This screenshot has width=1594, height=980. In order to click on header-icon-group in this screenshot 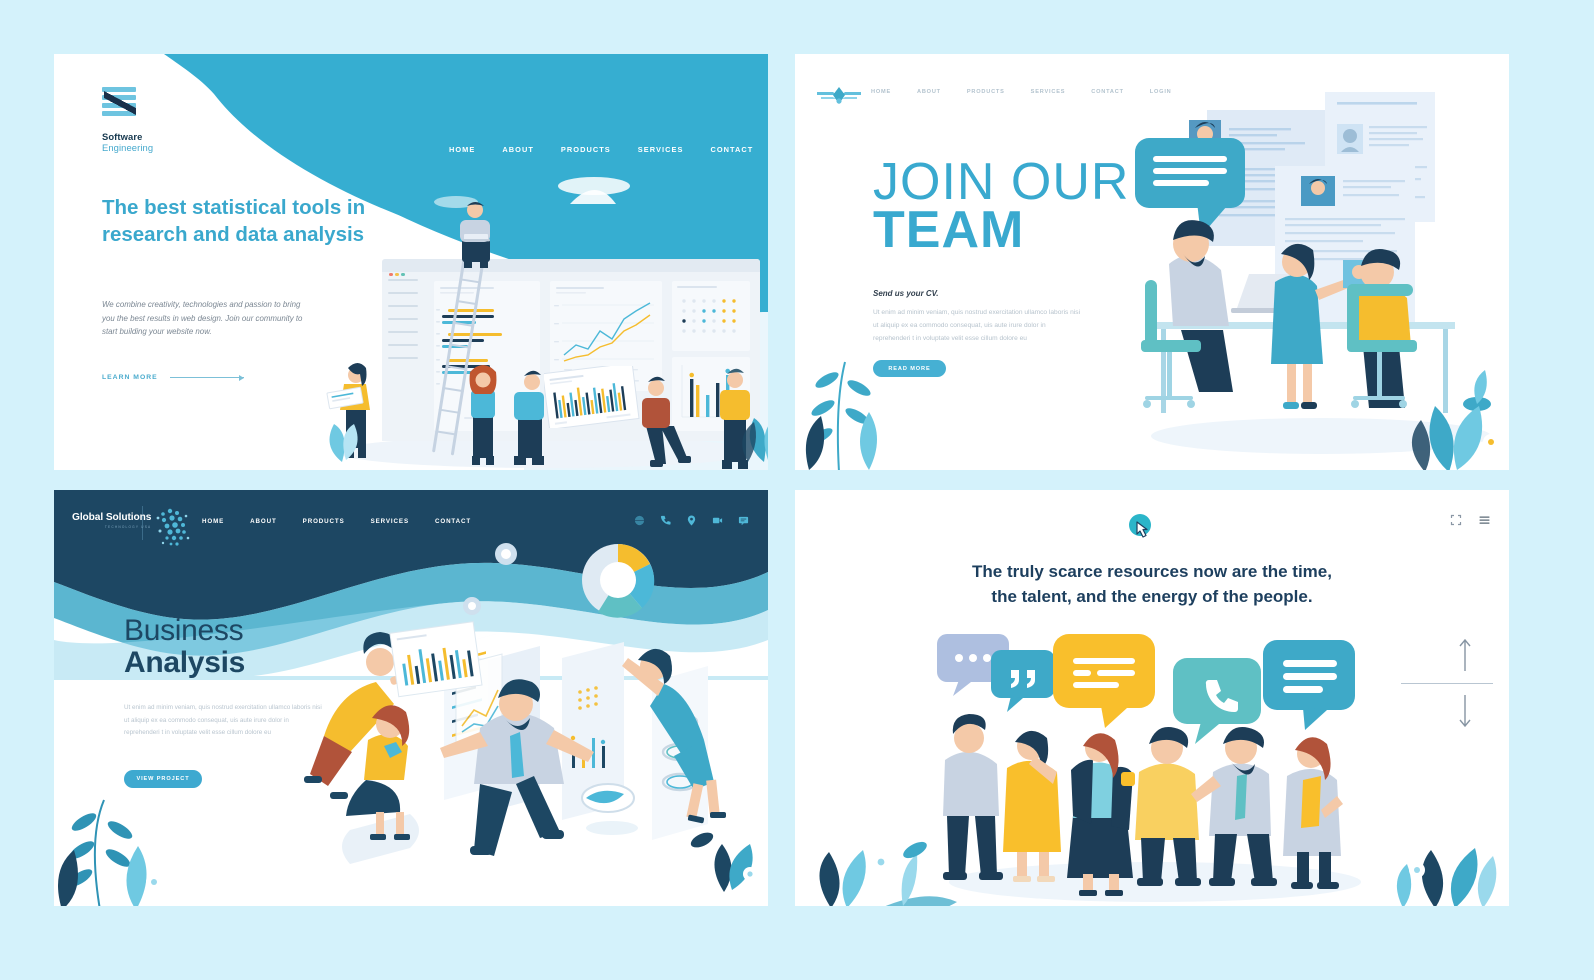, I will do `click(691, 520)`.